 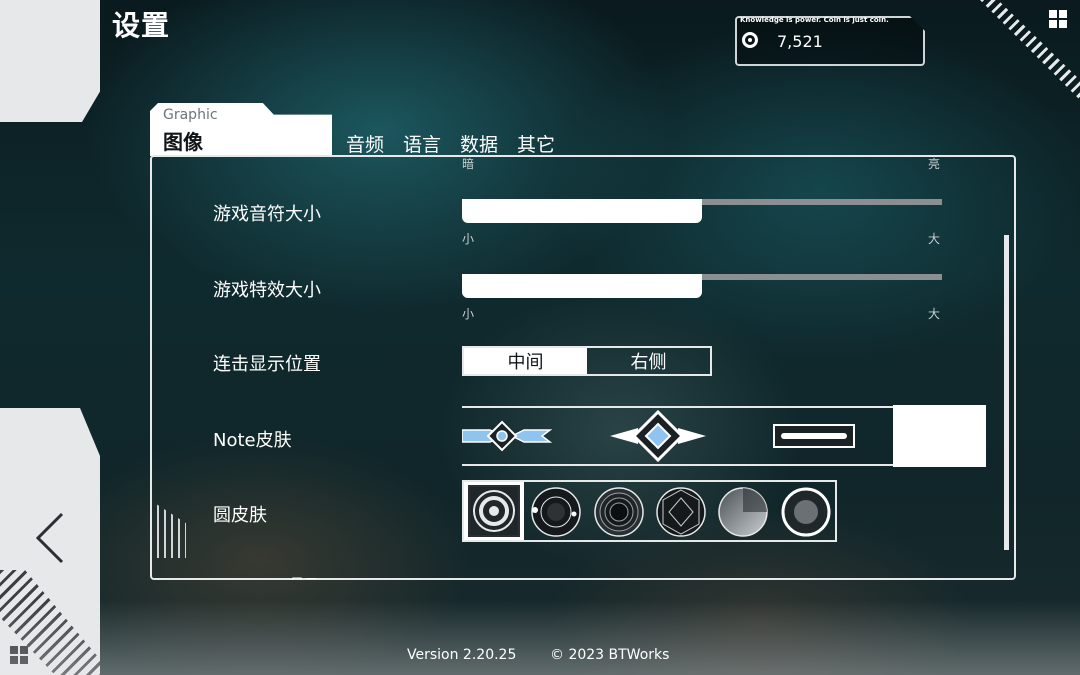 What do you see at coordinates (648, 361) in the screenshot?
I see `combo-position-right-option: 右侧` at bounding box center [648, 361].